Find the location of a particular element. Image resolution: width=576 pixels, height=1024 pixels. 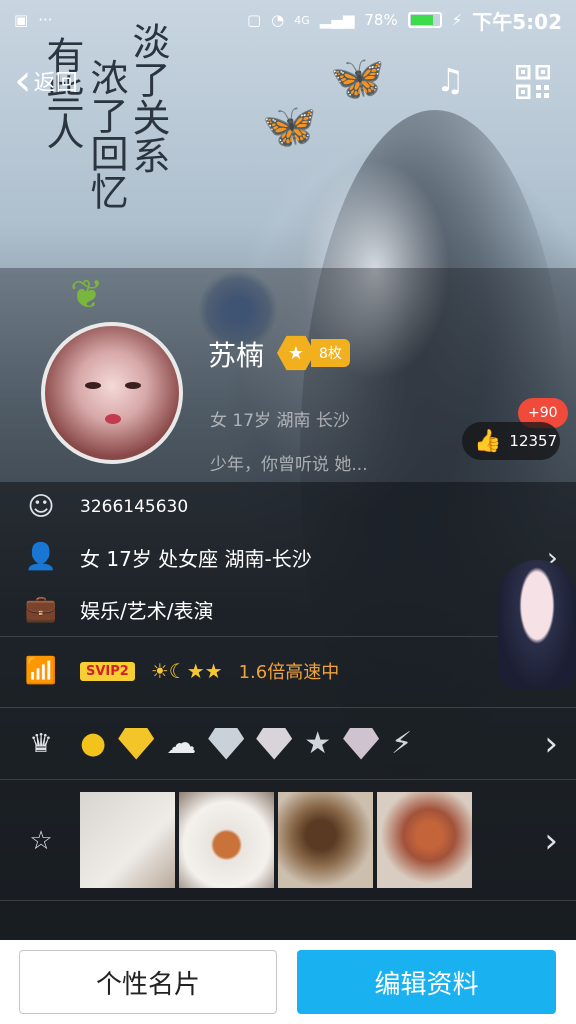

wifi-icon: ◔ is located at coordinates (278, 20).